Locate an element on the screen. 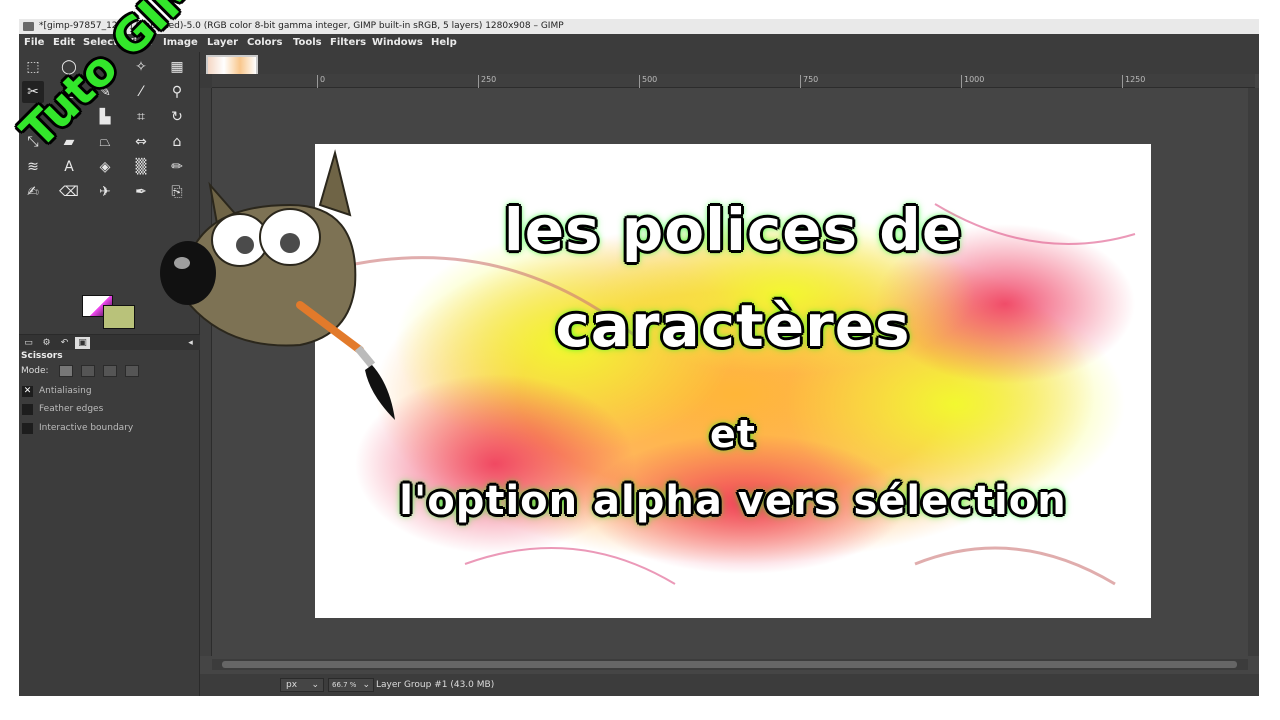  airbrush-icon: ✈ is located at coordinates (105, 192).